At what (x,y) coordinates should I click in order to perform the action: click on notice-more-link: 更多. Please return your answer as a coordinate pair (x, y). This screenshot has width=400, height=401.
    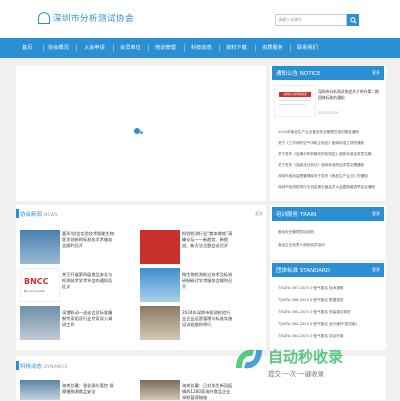
    Looking at the image, I should click on (376, 73).